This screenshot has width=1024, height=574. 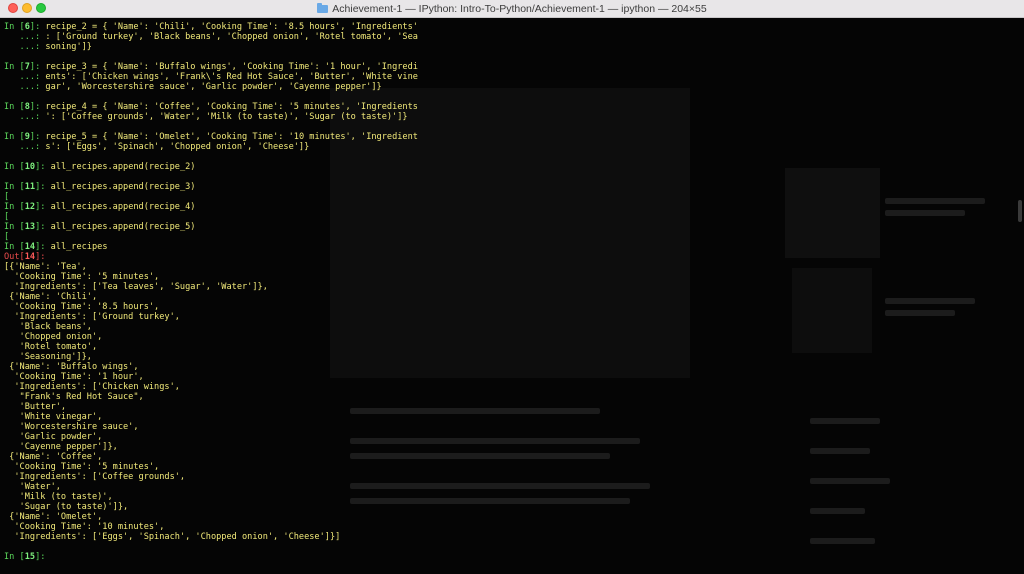 What do you see at coordinates (323, 7) in the screenshot?
I see `folder-icon` at bounding box center [323, 7].